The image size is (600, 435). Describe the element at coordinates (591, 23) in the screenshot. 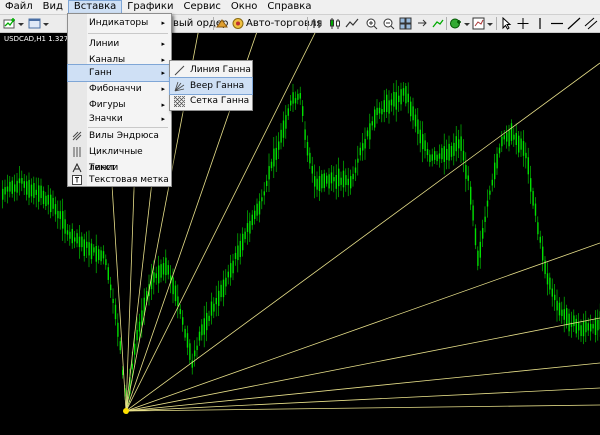

I see `equidistant-channel-icon` at that location.